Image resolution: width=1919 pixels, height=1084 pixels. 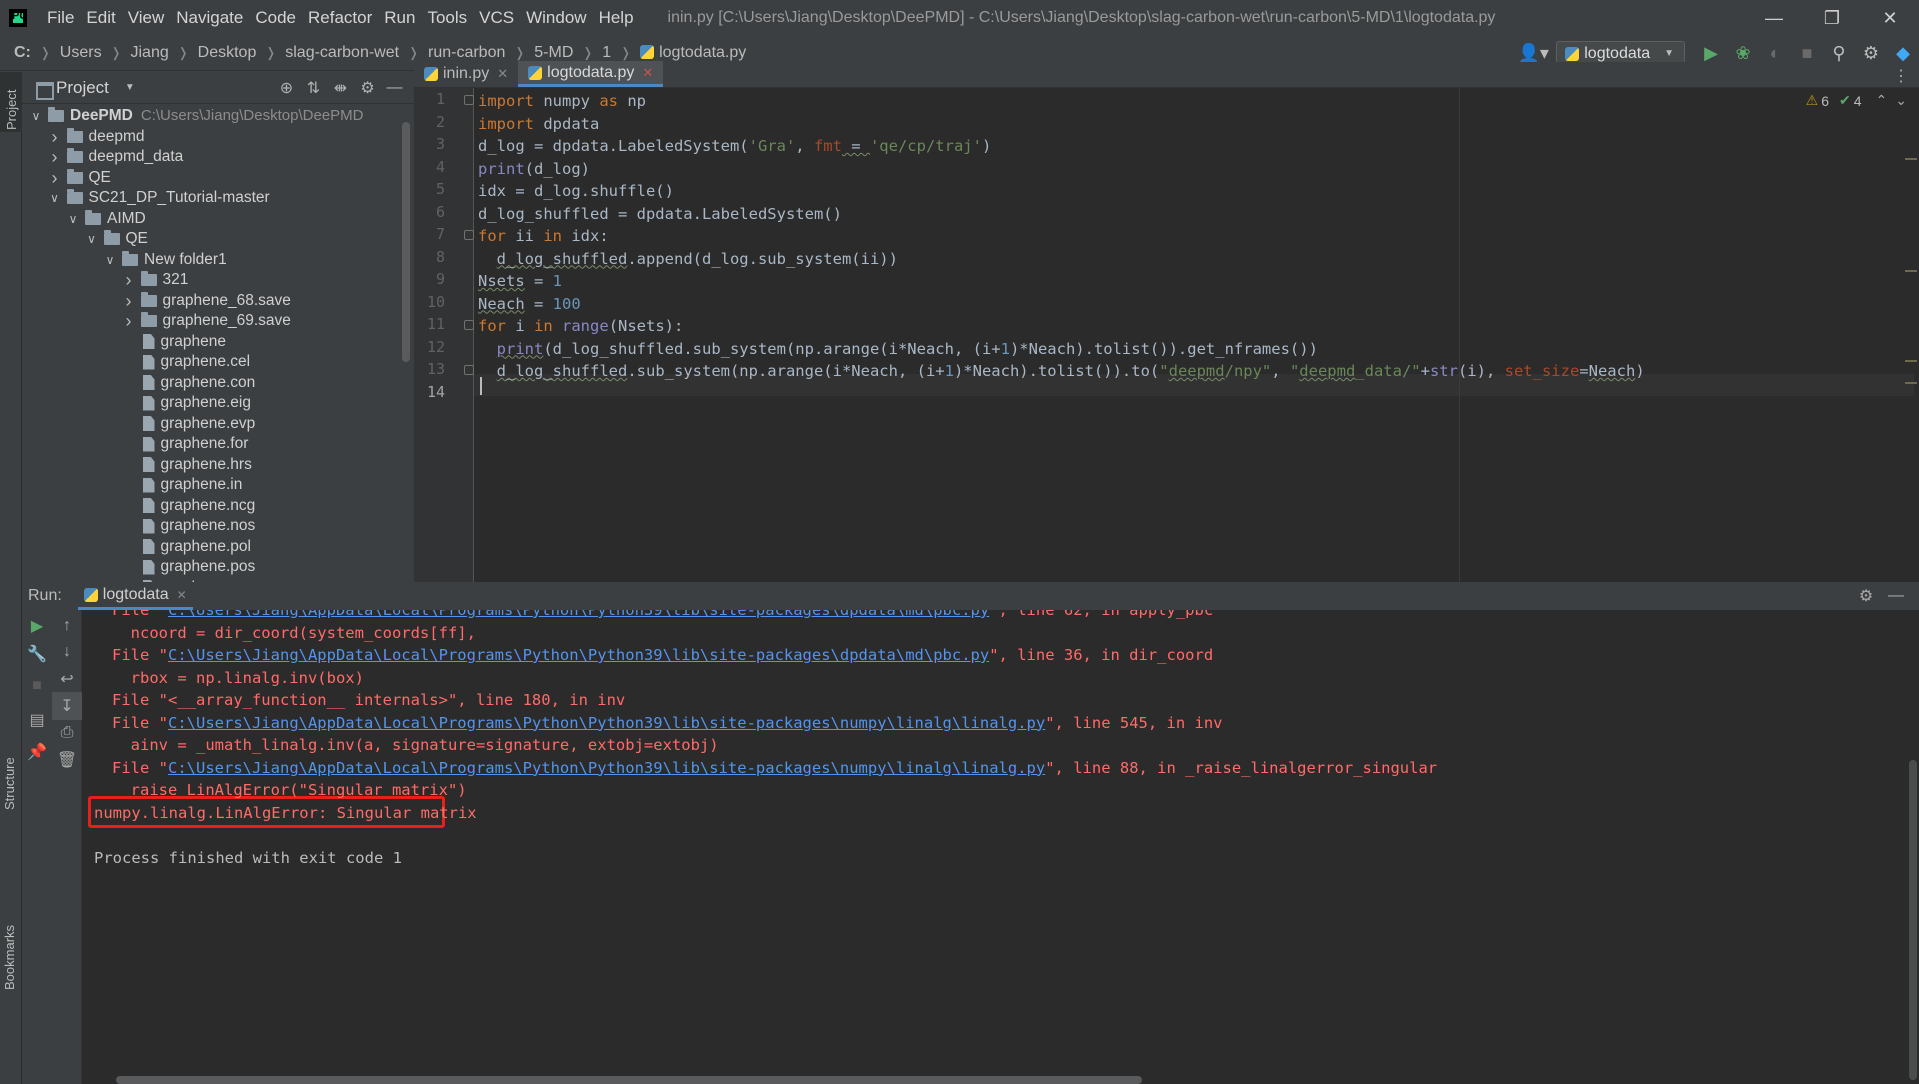 What do you see at coordinates (67, 679) in the screenshot?
I see `soft-wrap-icon: ↩` at bounding box center [67, 679].